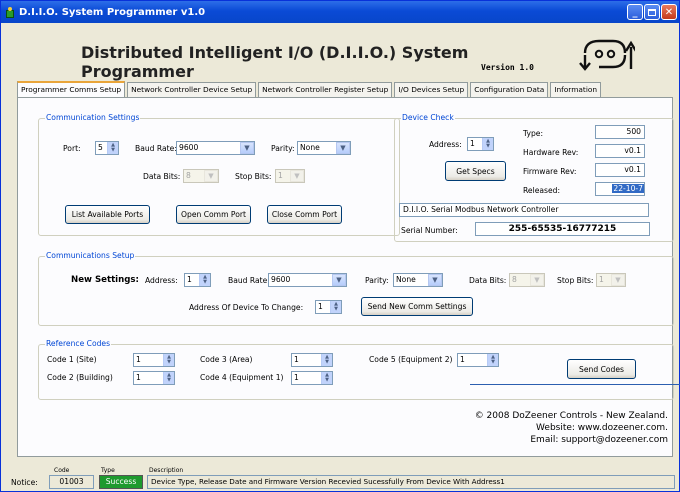 This screenshot has height=492, width=680. Describe the element at coordinates (628, 188) in the screenshot. I see `released-value: 22-10-7` at that location.